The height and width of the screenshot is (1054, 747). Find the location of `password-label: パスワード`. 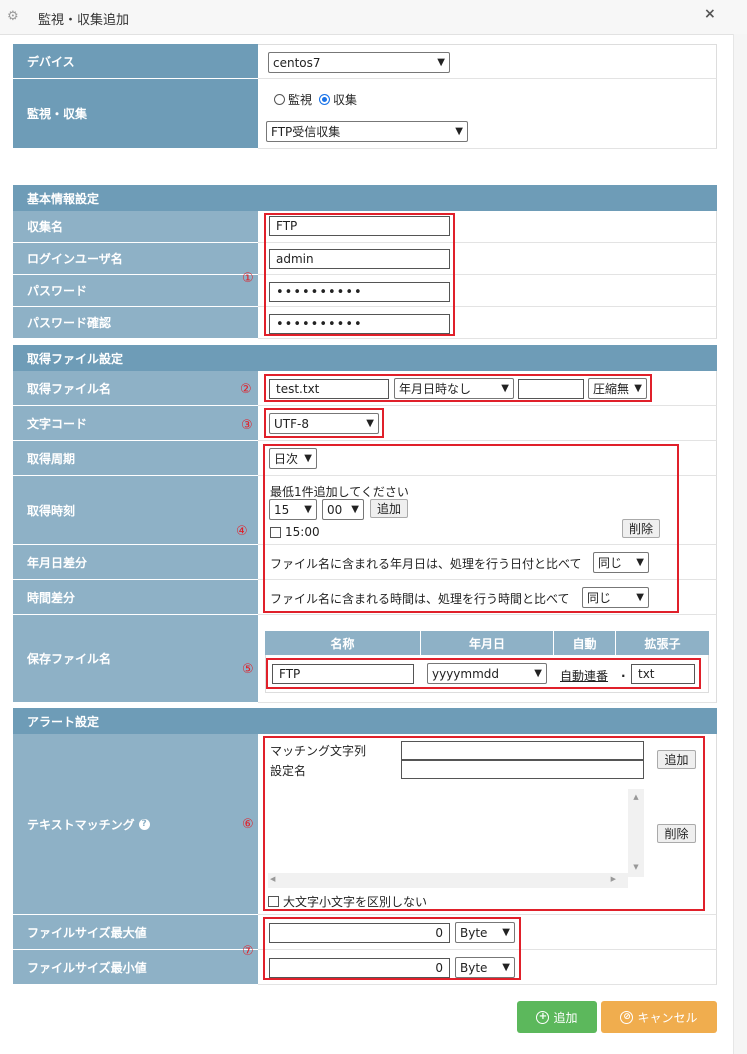

password-label: パスワード is located at coordinates (135, 291).